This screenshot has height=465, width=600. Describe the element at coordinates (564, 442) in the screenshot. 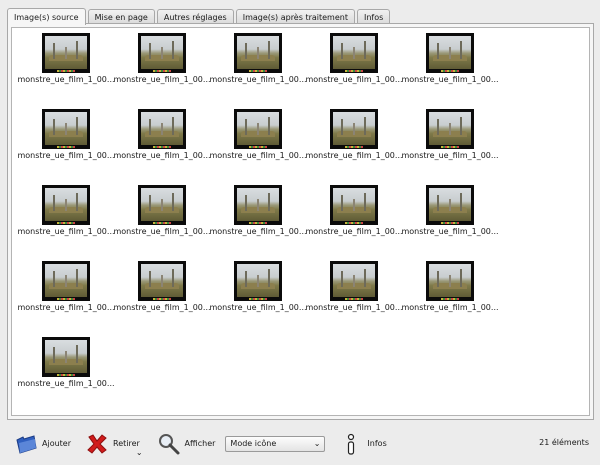

I see `item-count: 21 éléments` at that location.